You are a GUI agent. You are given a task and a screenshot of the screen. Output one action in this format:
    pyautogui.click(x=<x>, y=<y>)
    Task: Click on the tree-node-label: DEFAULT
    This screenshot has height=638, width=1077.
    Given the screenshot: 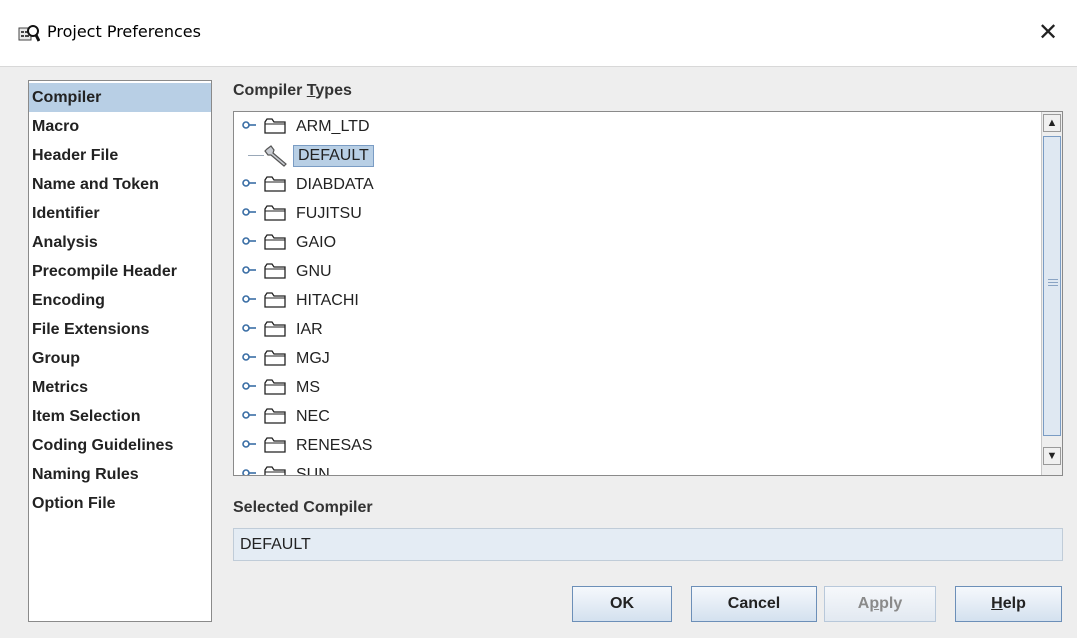 What is the action you would take?
    pyautogui.click(x=333, y=156)
    